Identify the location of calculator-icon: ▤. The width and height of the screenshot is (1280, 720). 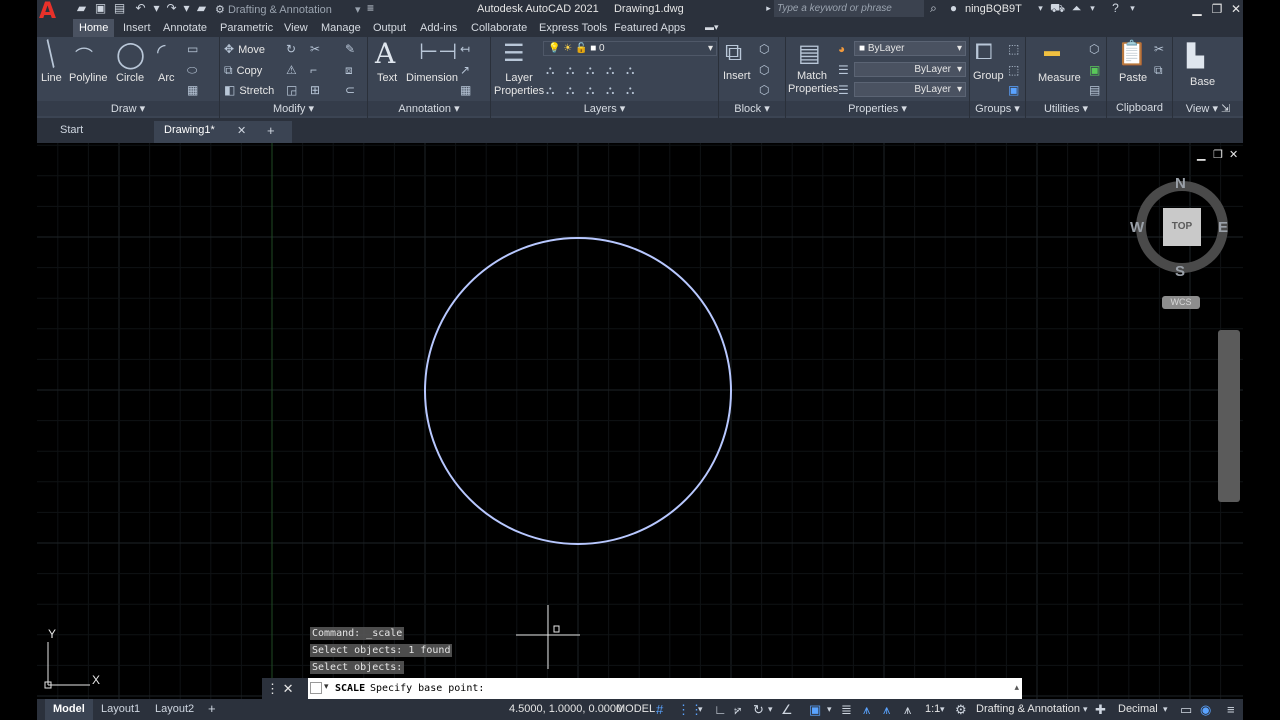
(1094, 90).